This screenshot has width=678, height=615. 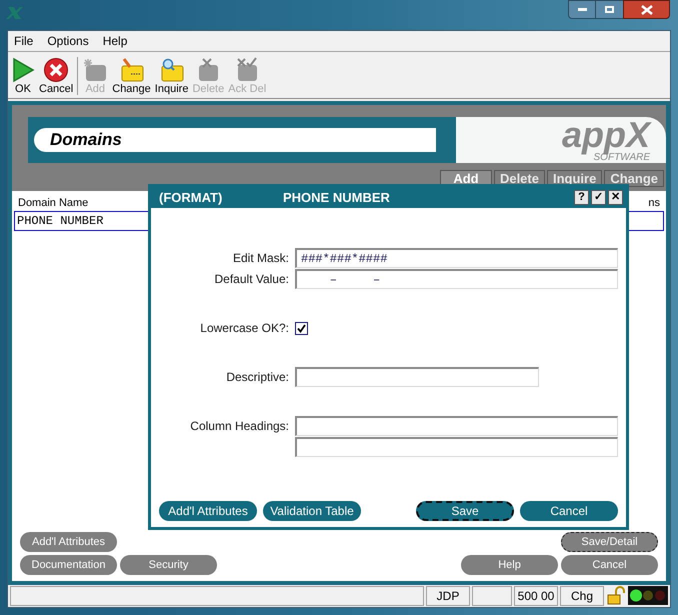 I want to click on title-button: ✕, so click(x=615, y=197).